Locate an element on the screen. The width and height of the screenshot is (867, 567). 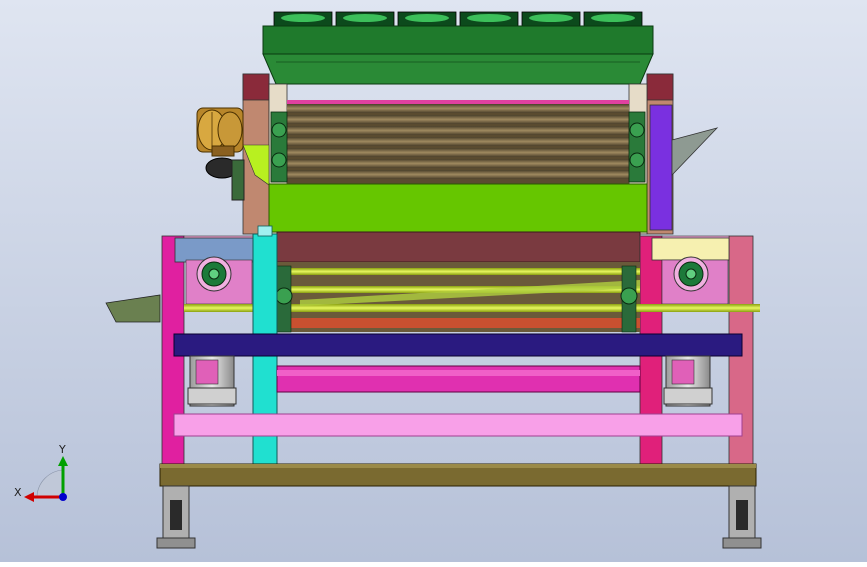
top-hood is located at coordinates (458, 55).